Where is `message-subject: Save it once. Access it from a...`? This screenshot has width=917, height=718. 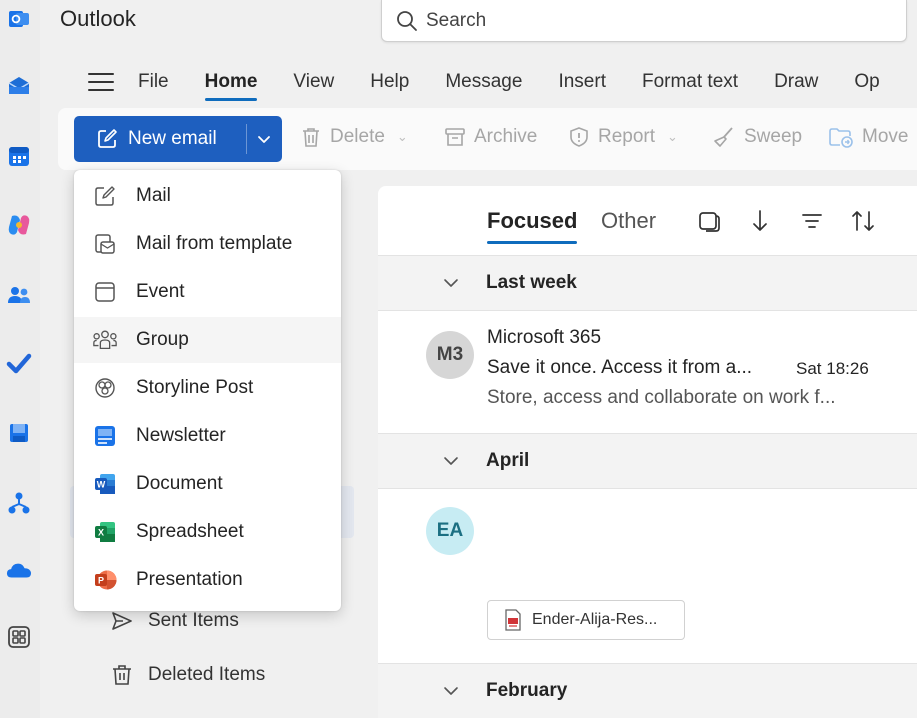 message-subject: Save it once. Access it from a... is located at coordinates (620, 367).